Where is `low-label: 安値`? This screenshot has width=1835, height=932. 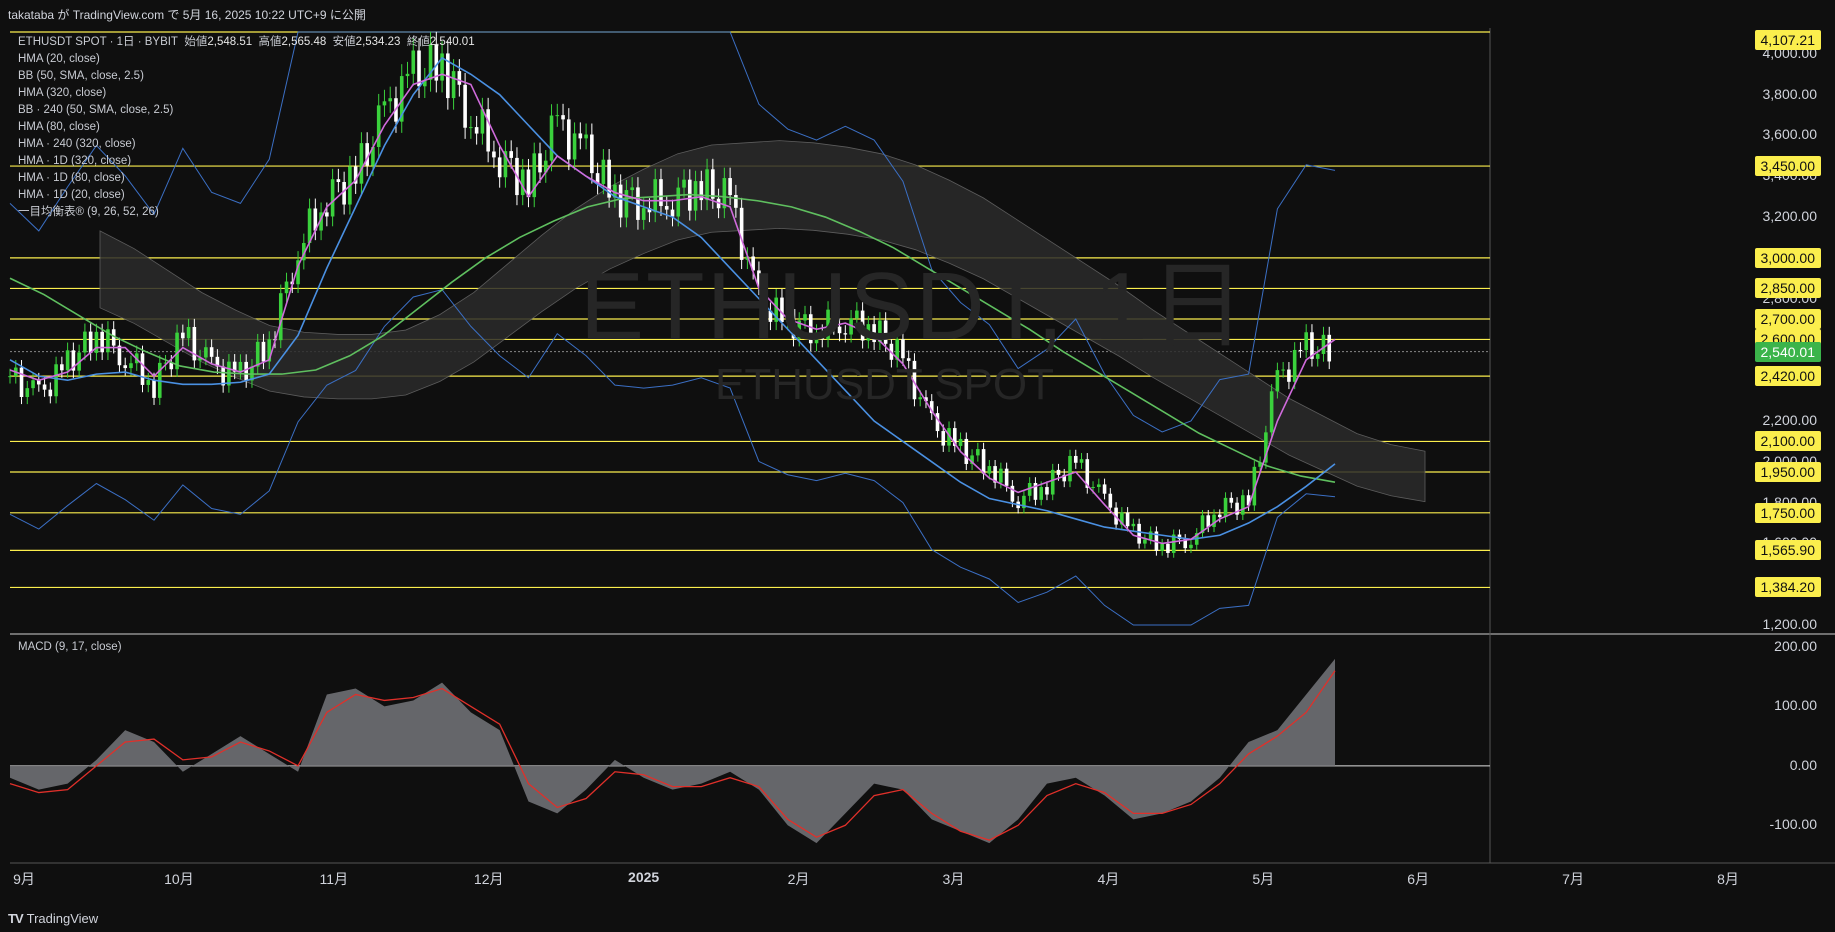
low-label: 安値 is located at coordinates (344, 42).